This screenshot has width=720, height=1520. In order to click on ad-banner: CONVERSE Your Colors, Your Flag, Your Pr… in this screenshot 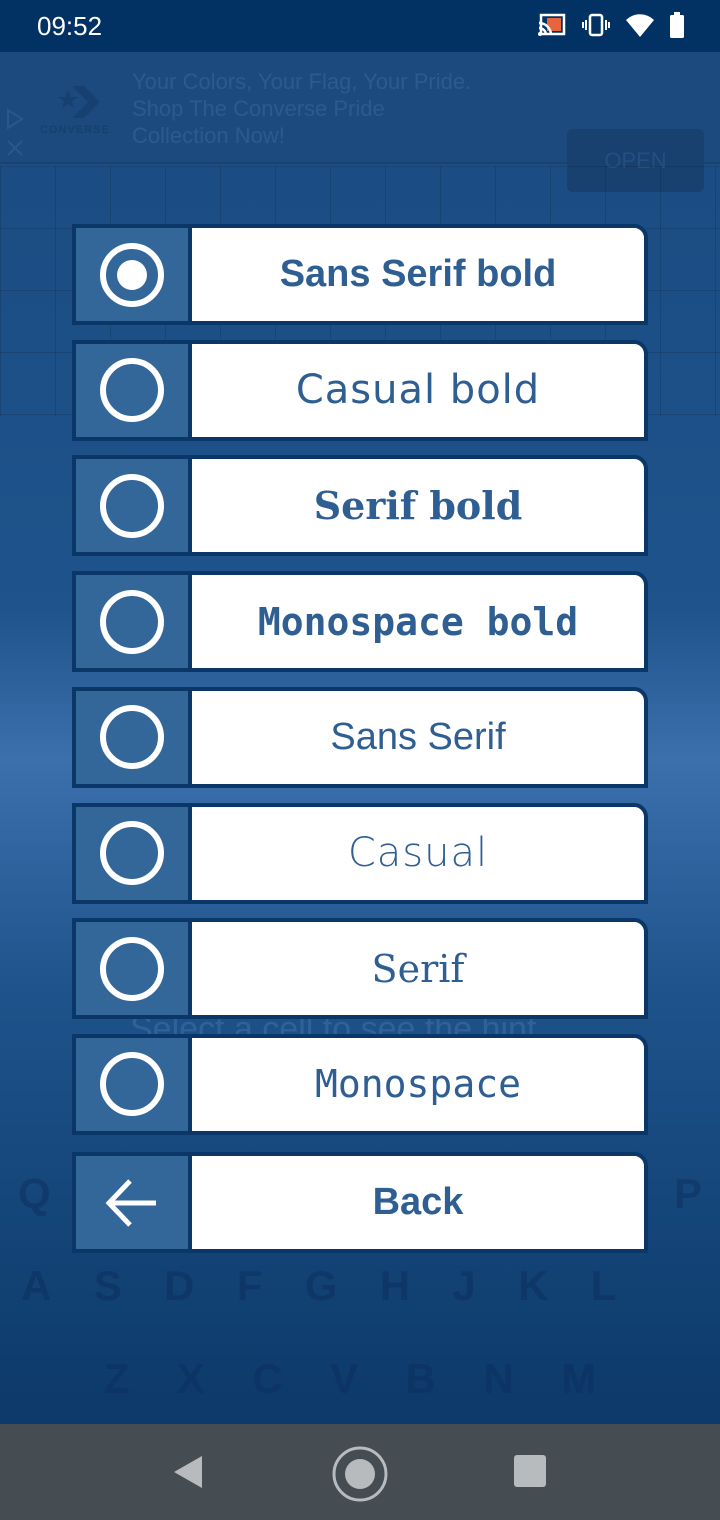, I will do `click(360, 122)`.